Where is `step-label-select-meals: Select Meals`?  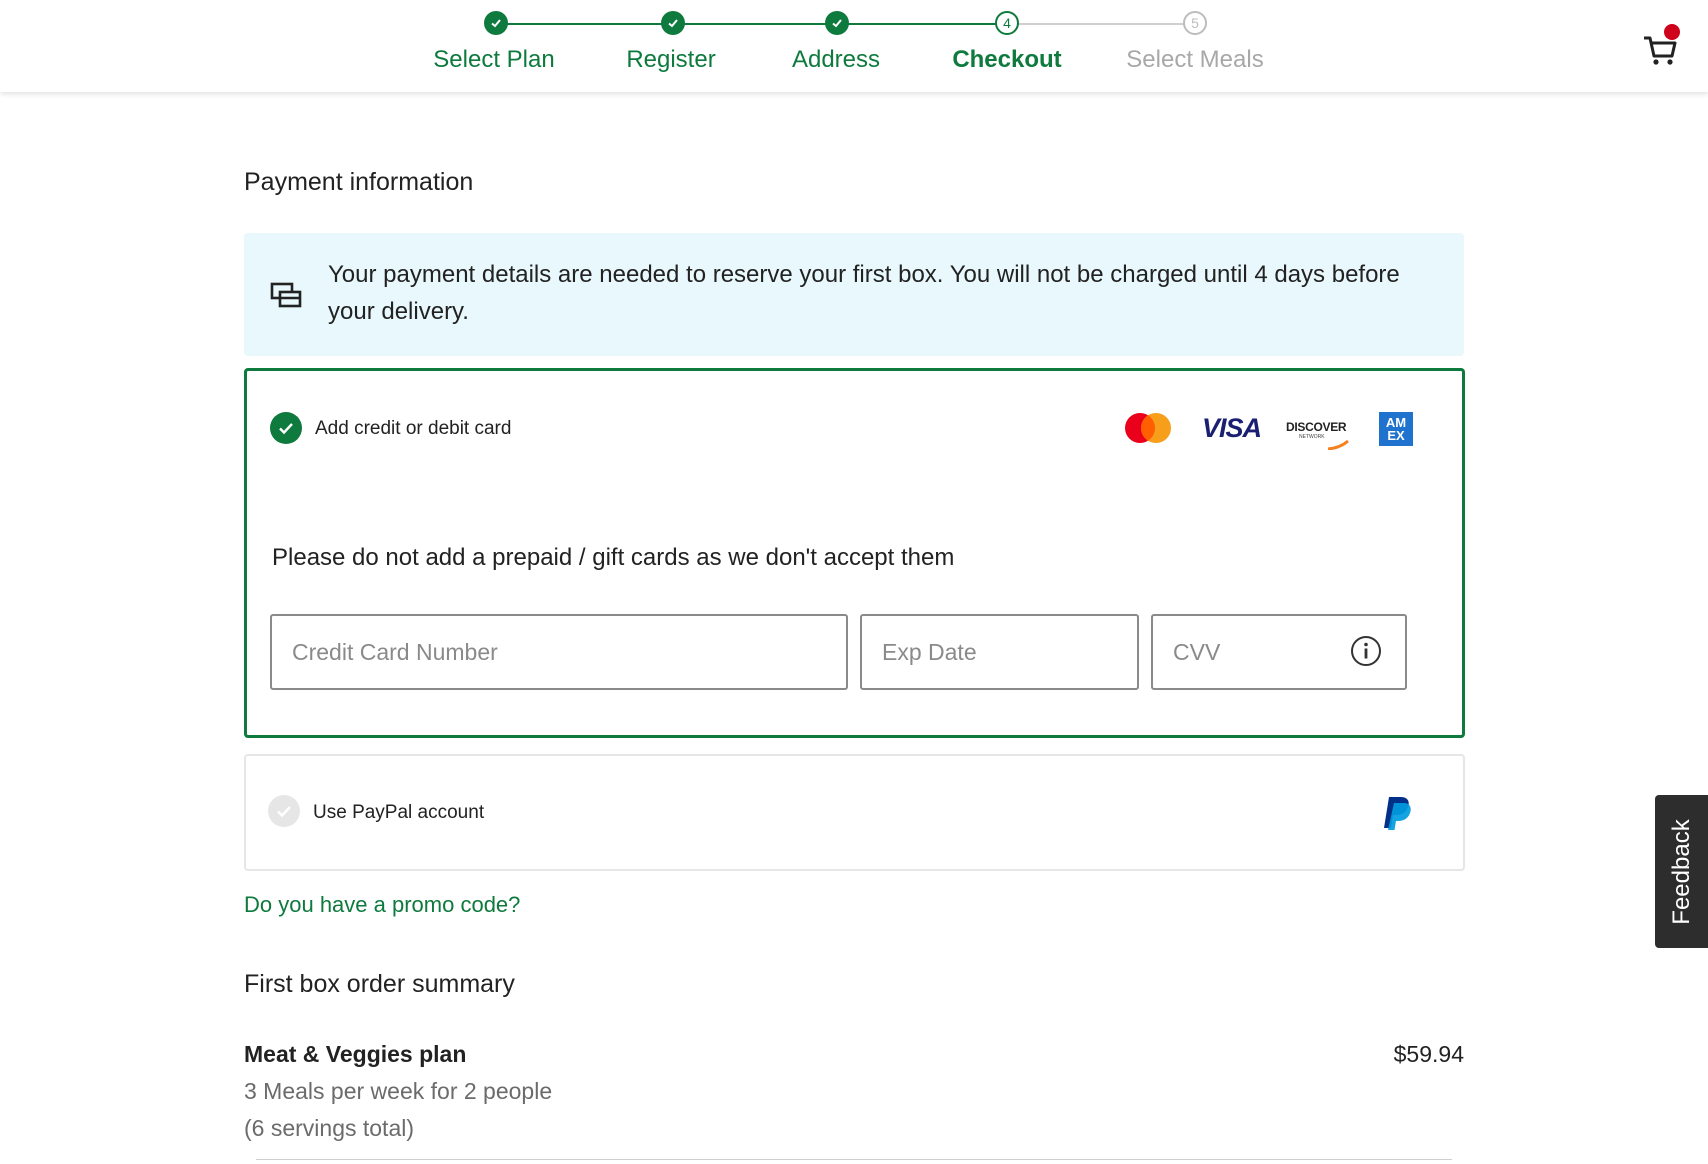
step-label-select-meals: Select Meals is located at coordinates (1195, 59).